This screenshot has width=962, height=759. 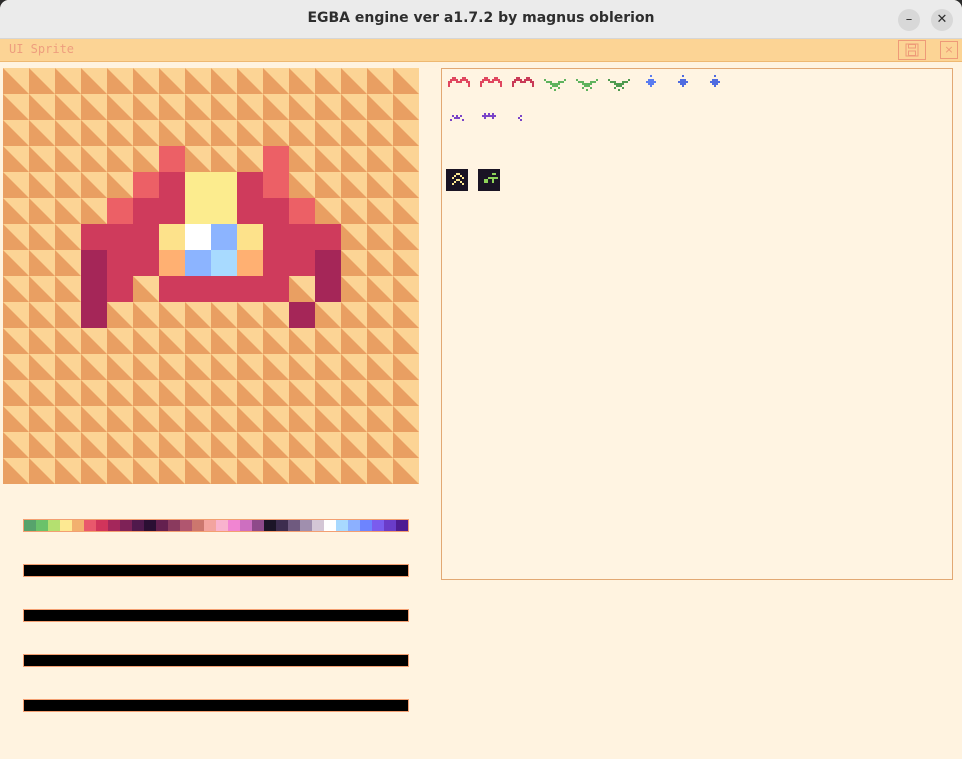 I want to click on sprite-thumb-yellow-chevron-icon, so click(x=457, y=180).